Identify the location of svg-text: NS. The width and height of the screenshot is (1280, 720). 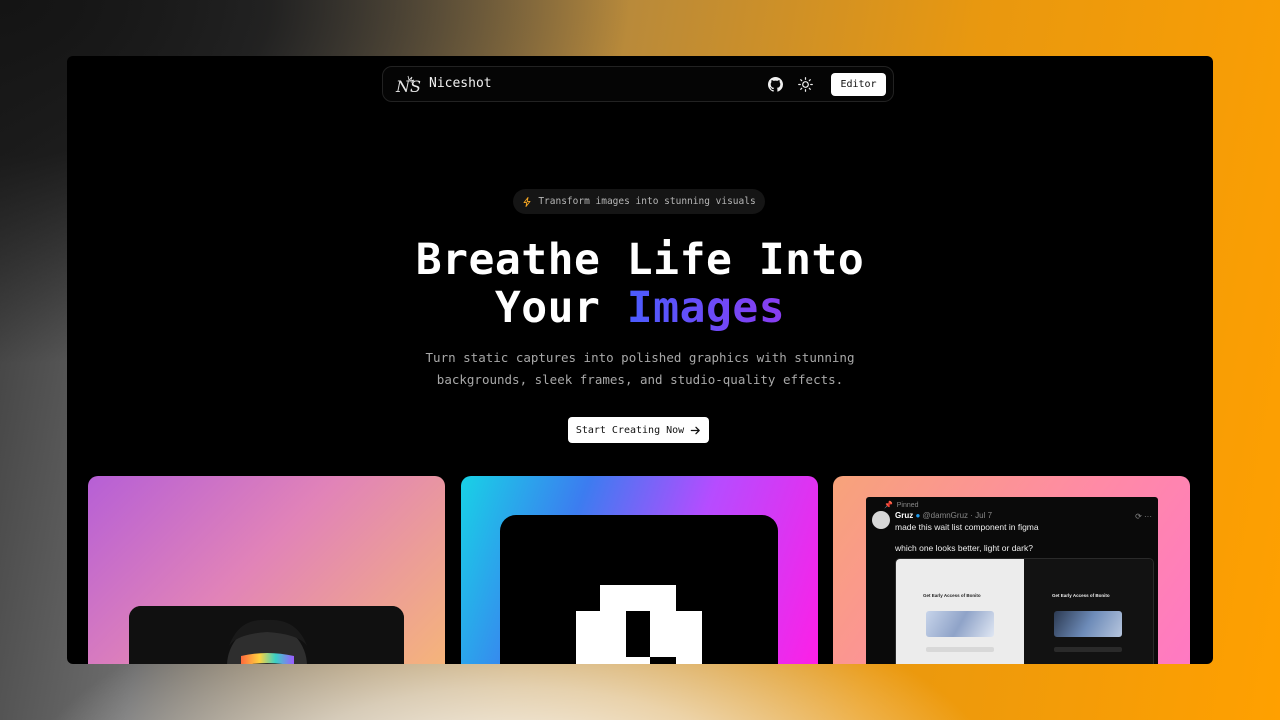
(408, 86).